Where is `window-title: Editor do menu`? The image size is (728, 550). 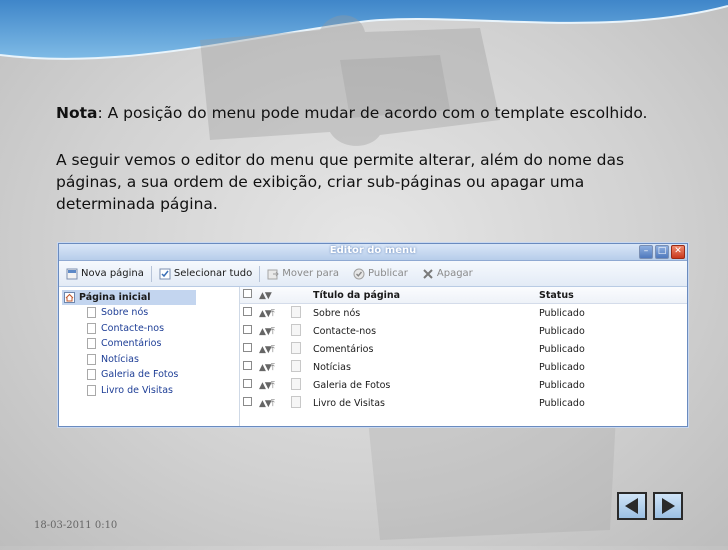
window-title: Editor do menu is located at coordinates (373, 250).